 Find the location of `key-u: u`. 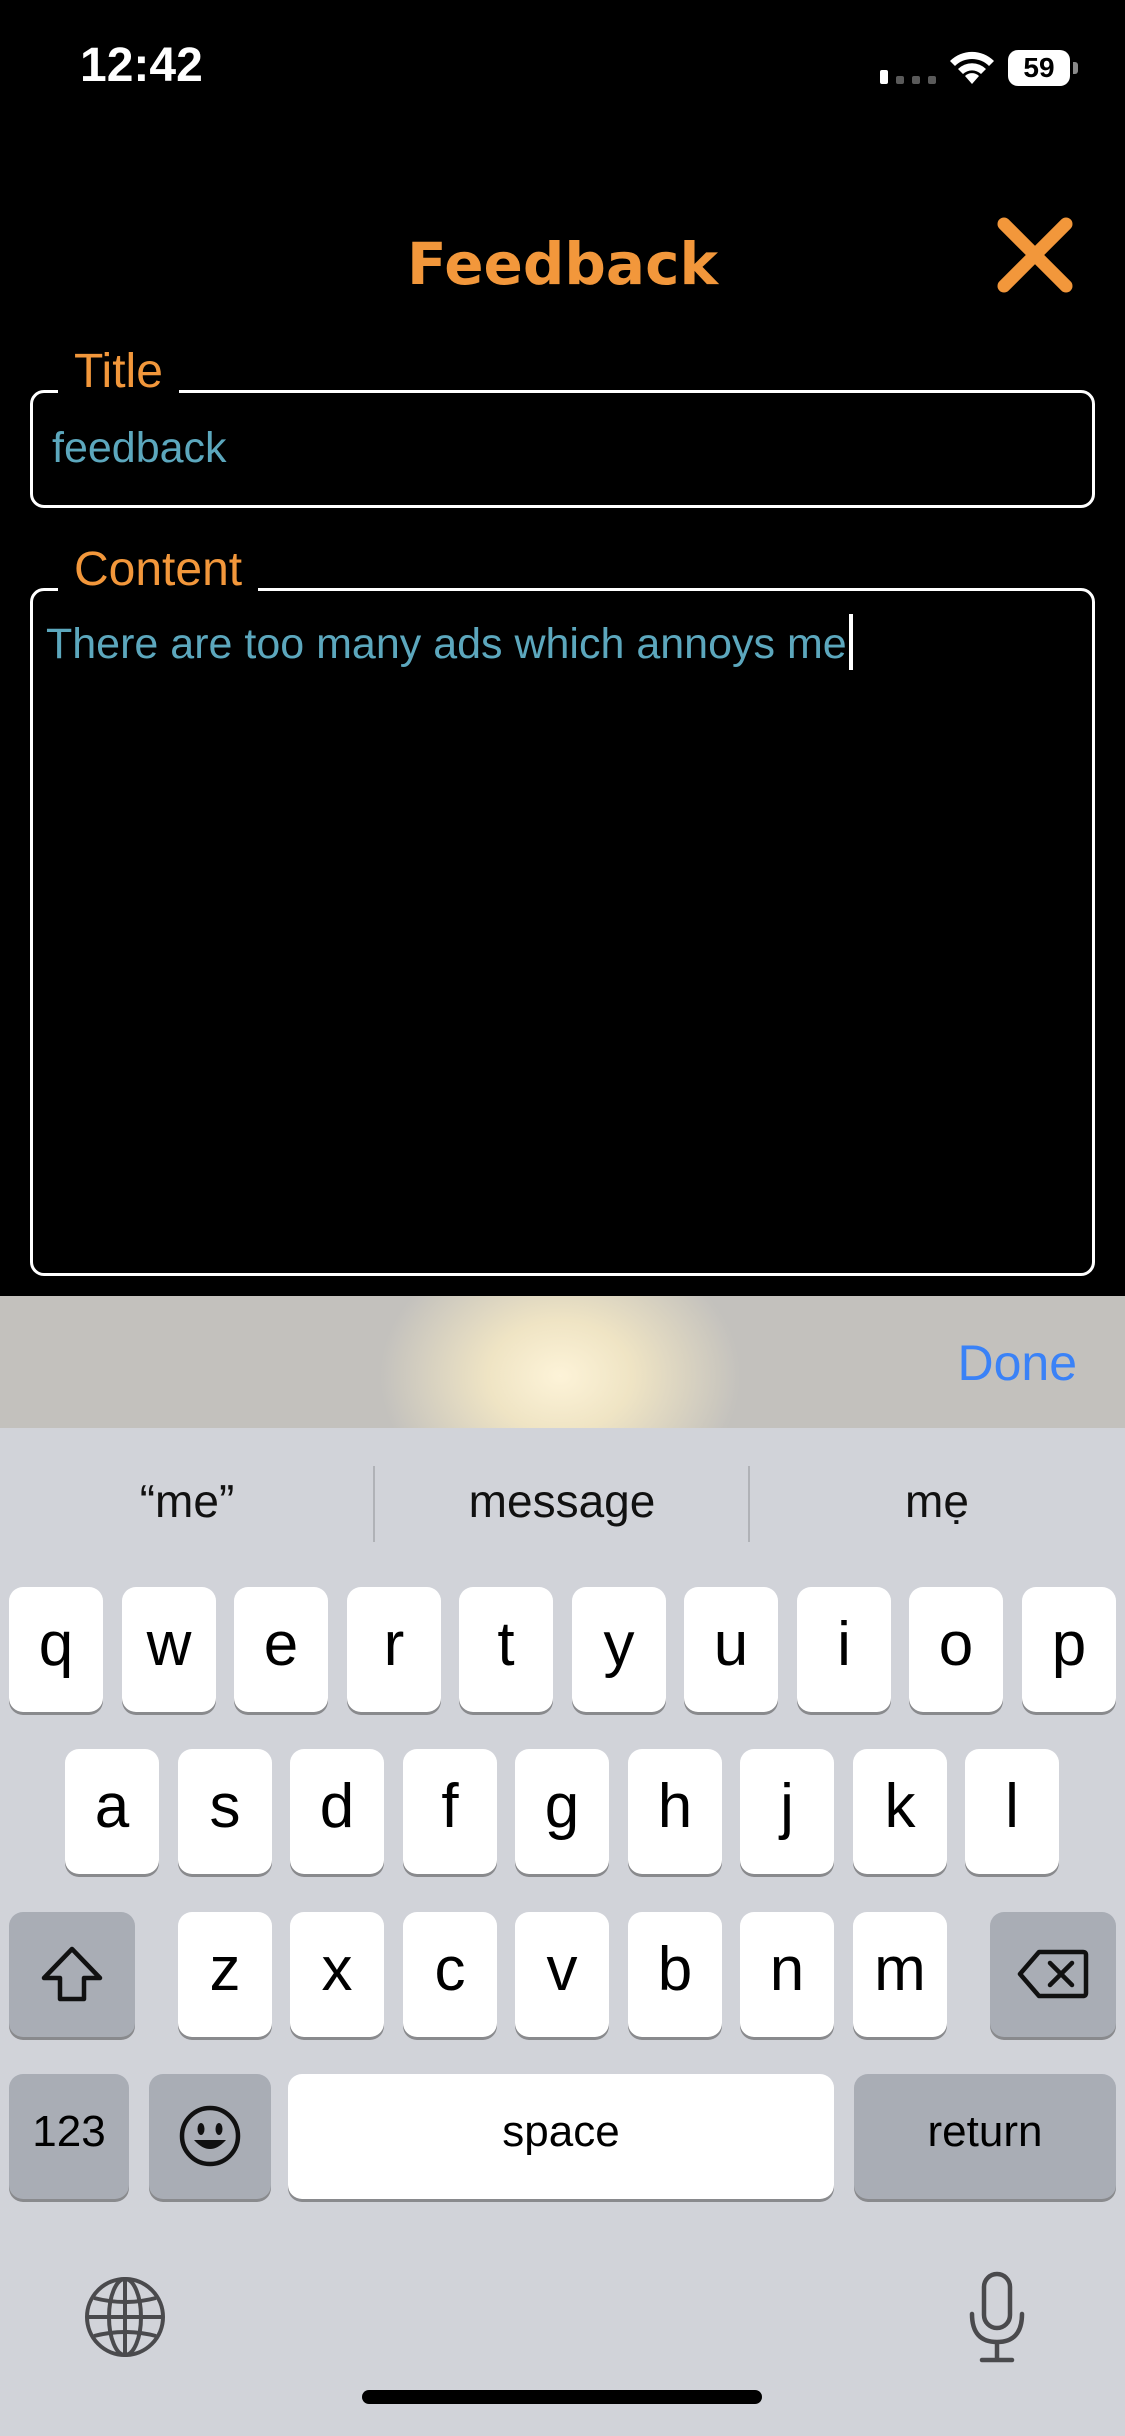

key-u: u is located at coordinates (731, 1649).